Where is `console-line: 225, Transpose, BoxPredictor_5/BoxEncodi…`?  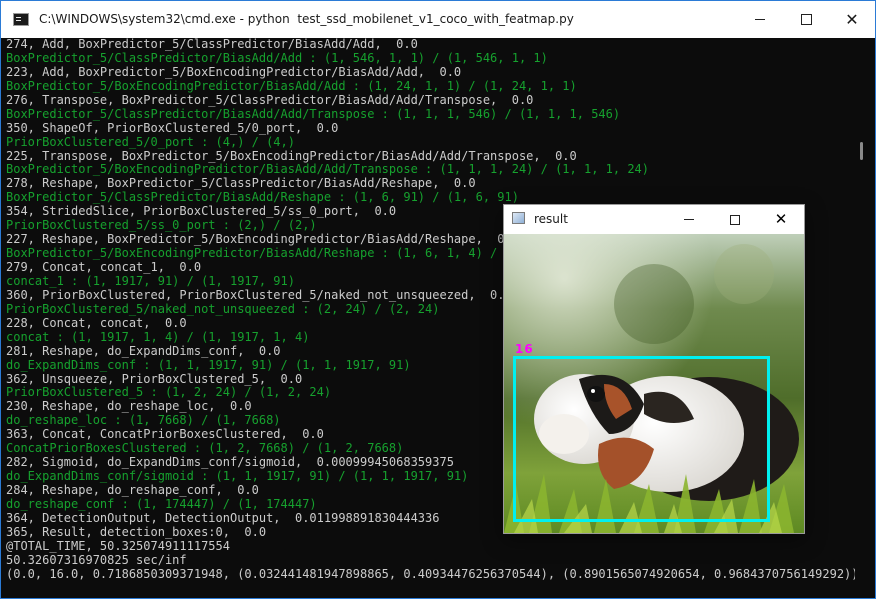 console-line: 225, Transpose, BoxPredictor_5/BoxEncodi… is located at coordinates (291, 155).